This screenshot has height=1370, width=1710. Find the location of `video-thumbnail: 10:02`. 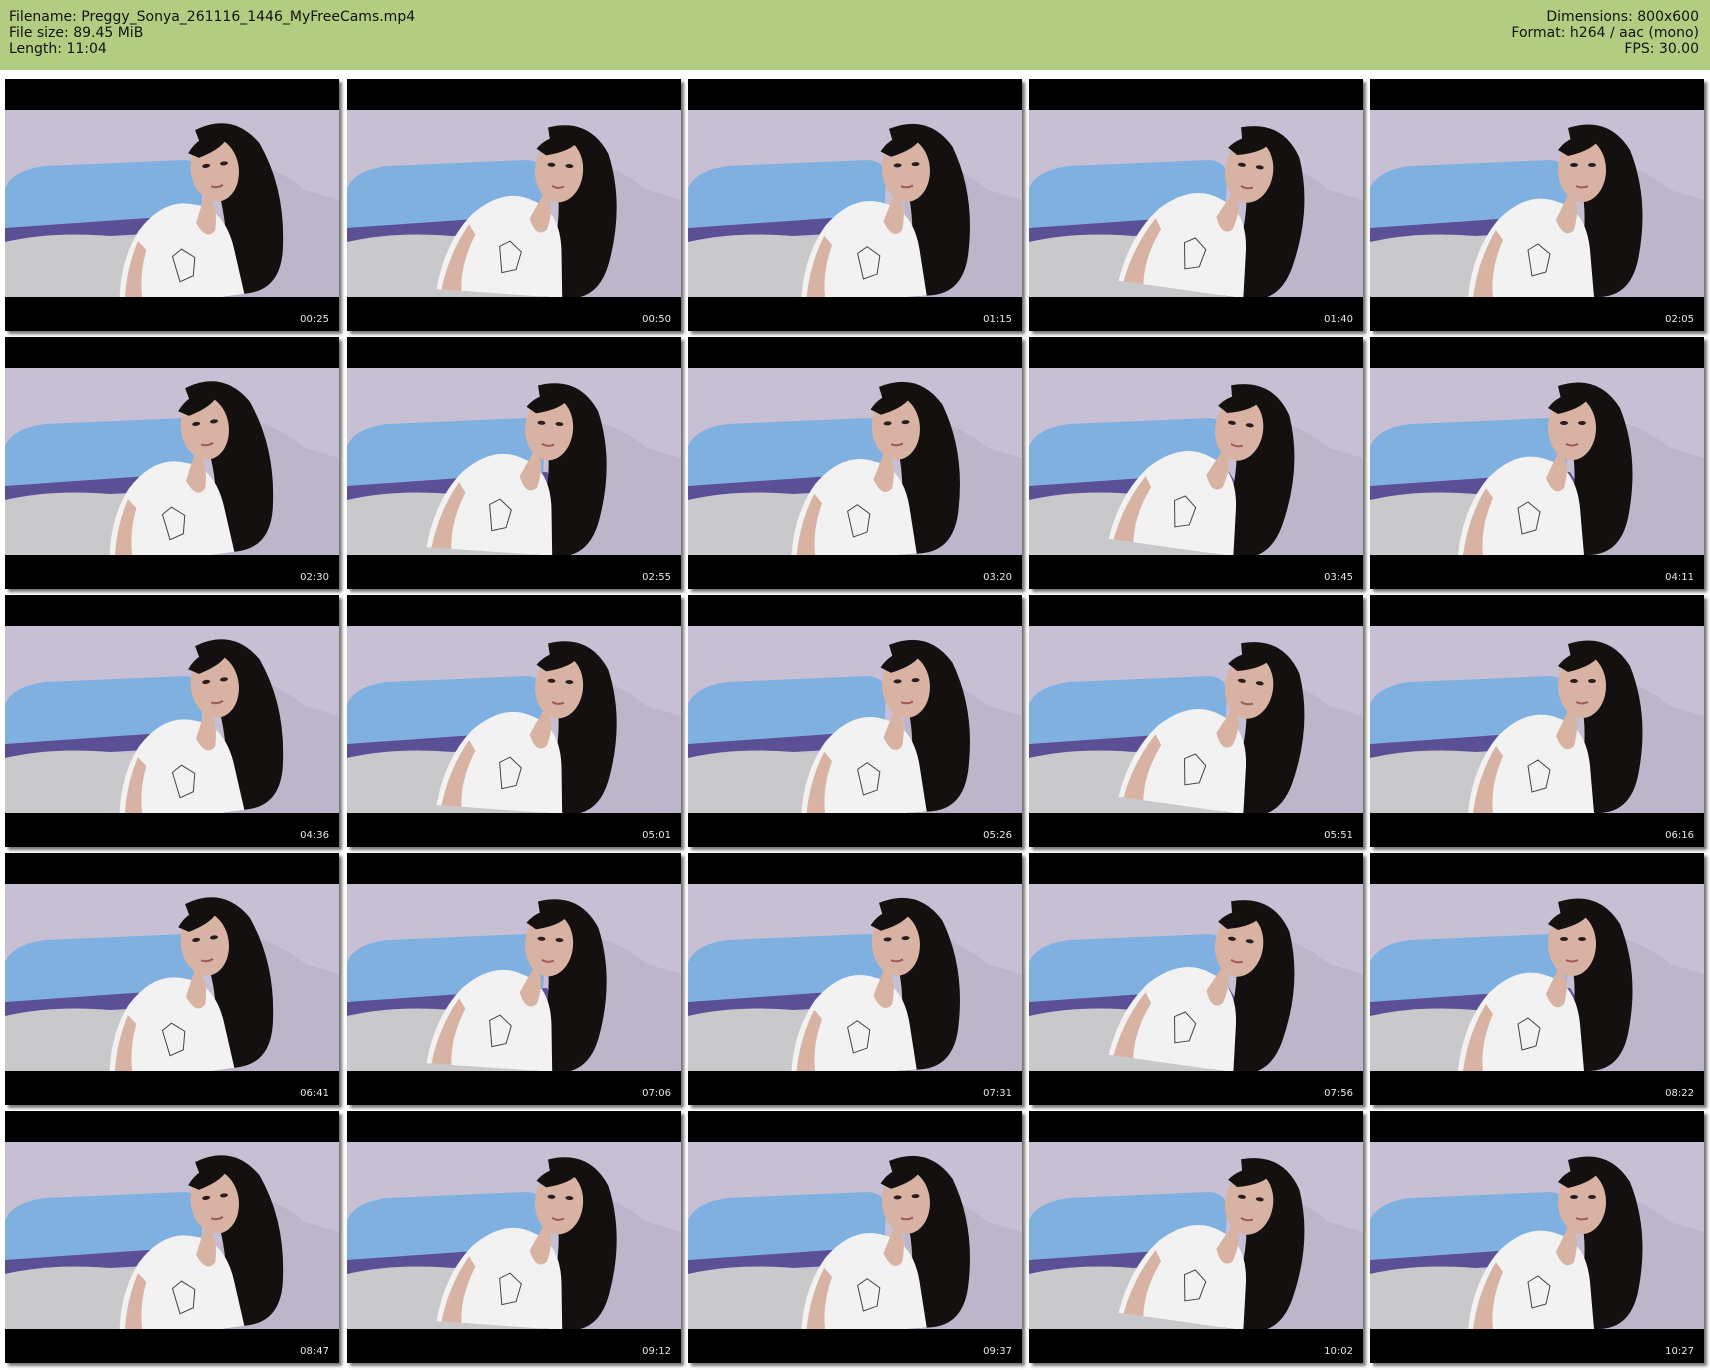

video-thumbnail: 10:02 is located at coordinates (1196, 1237).